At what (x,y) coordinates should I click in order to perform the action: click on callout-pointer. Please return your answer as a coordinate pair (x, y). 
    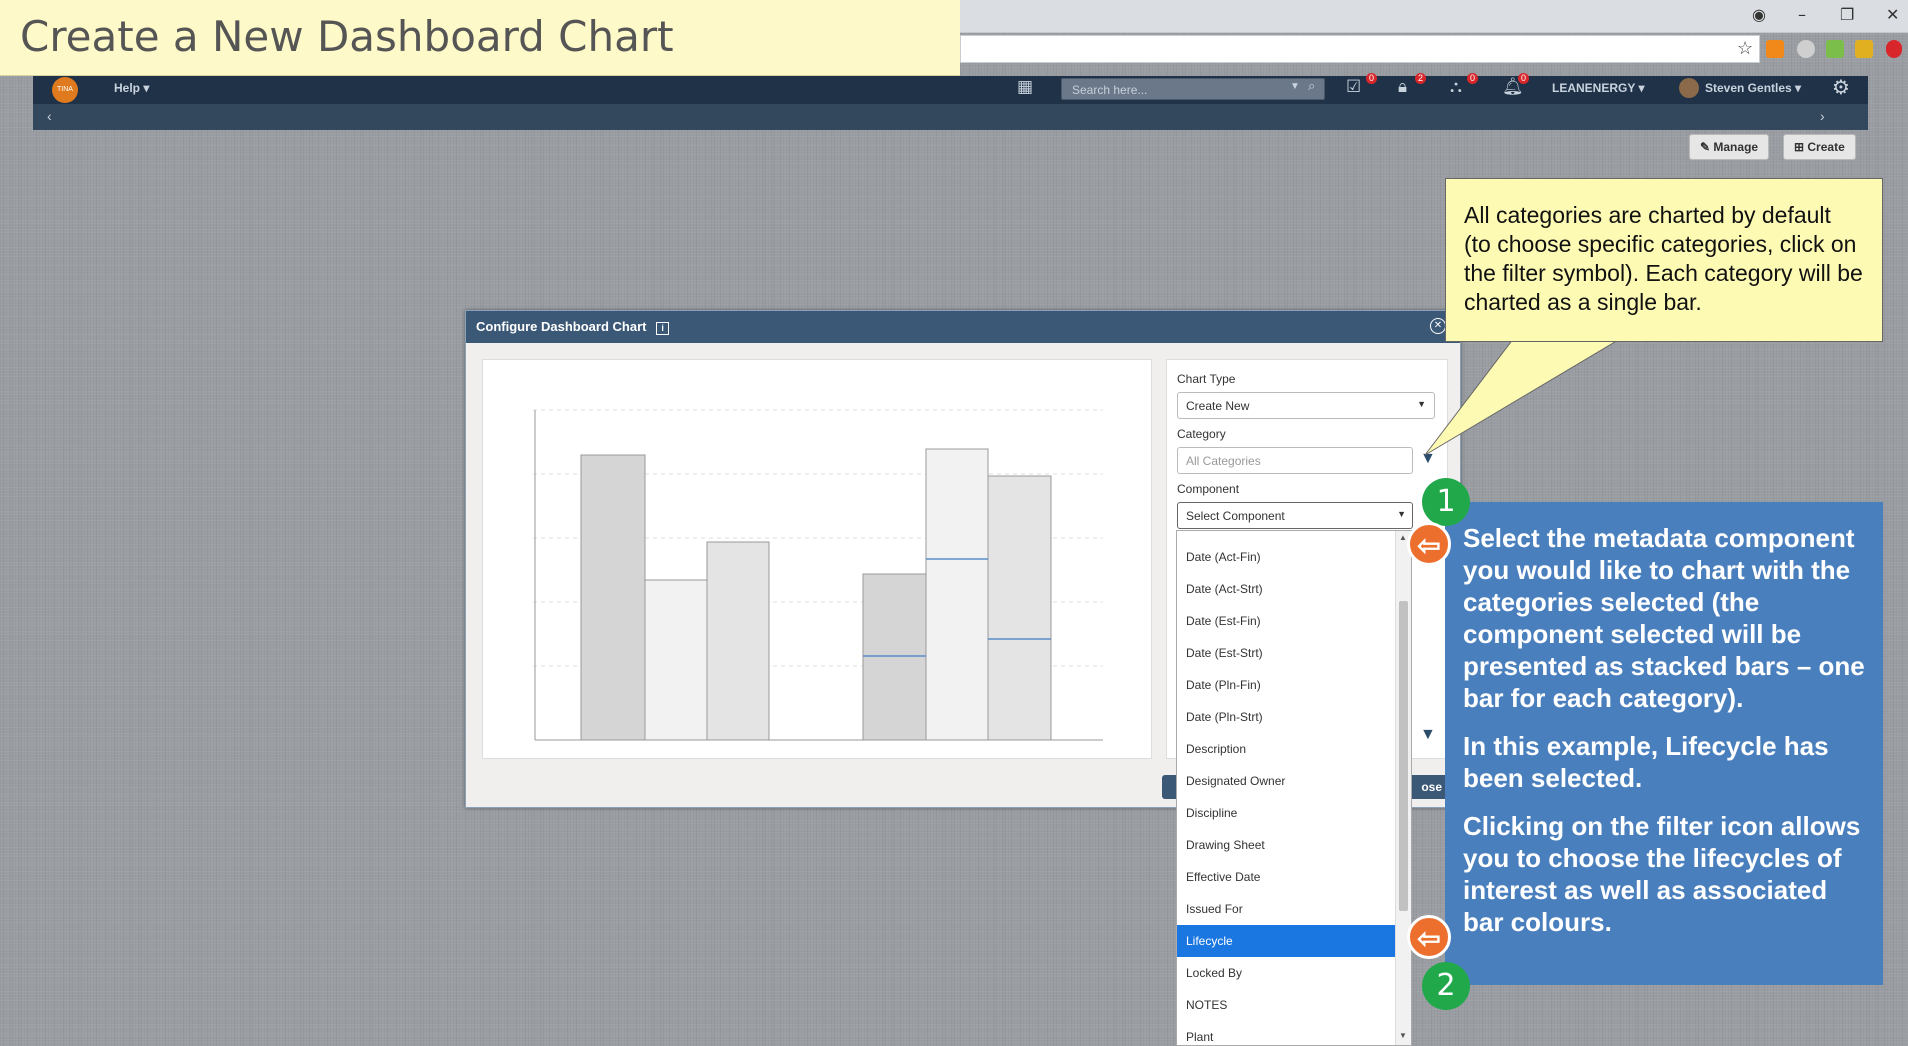
    Looking at the image, I should click on (1530, 393).